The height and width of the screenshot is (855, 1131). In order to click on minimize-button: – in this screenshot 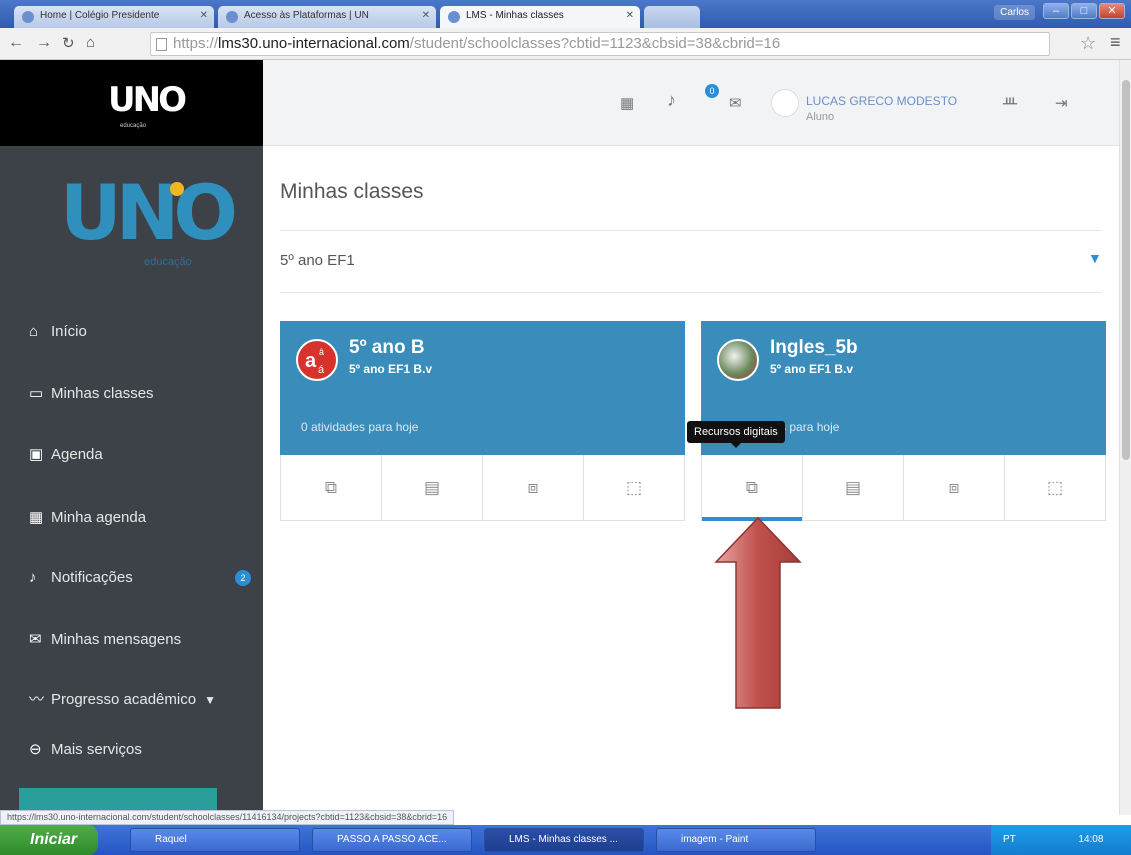, I will do `click(1056, 11)`.